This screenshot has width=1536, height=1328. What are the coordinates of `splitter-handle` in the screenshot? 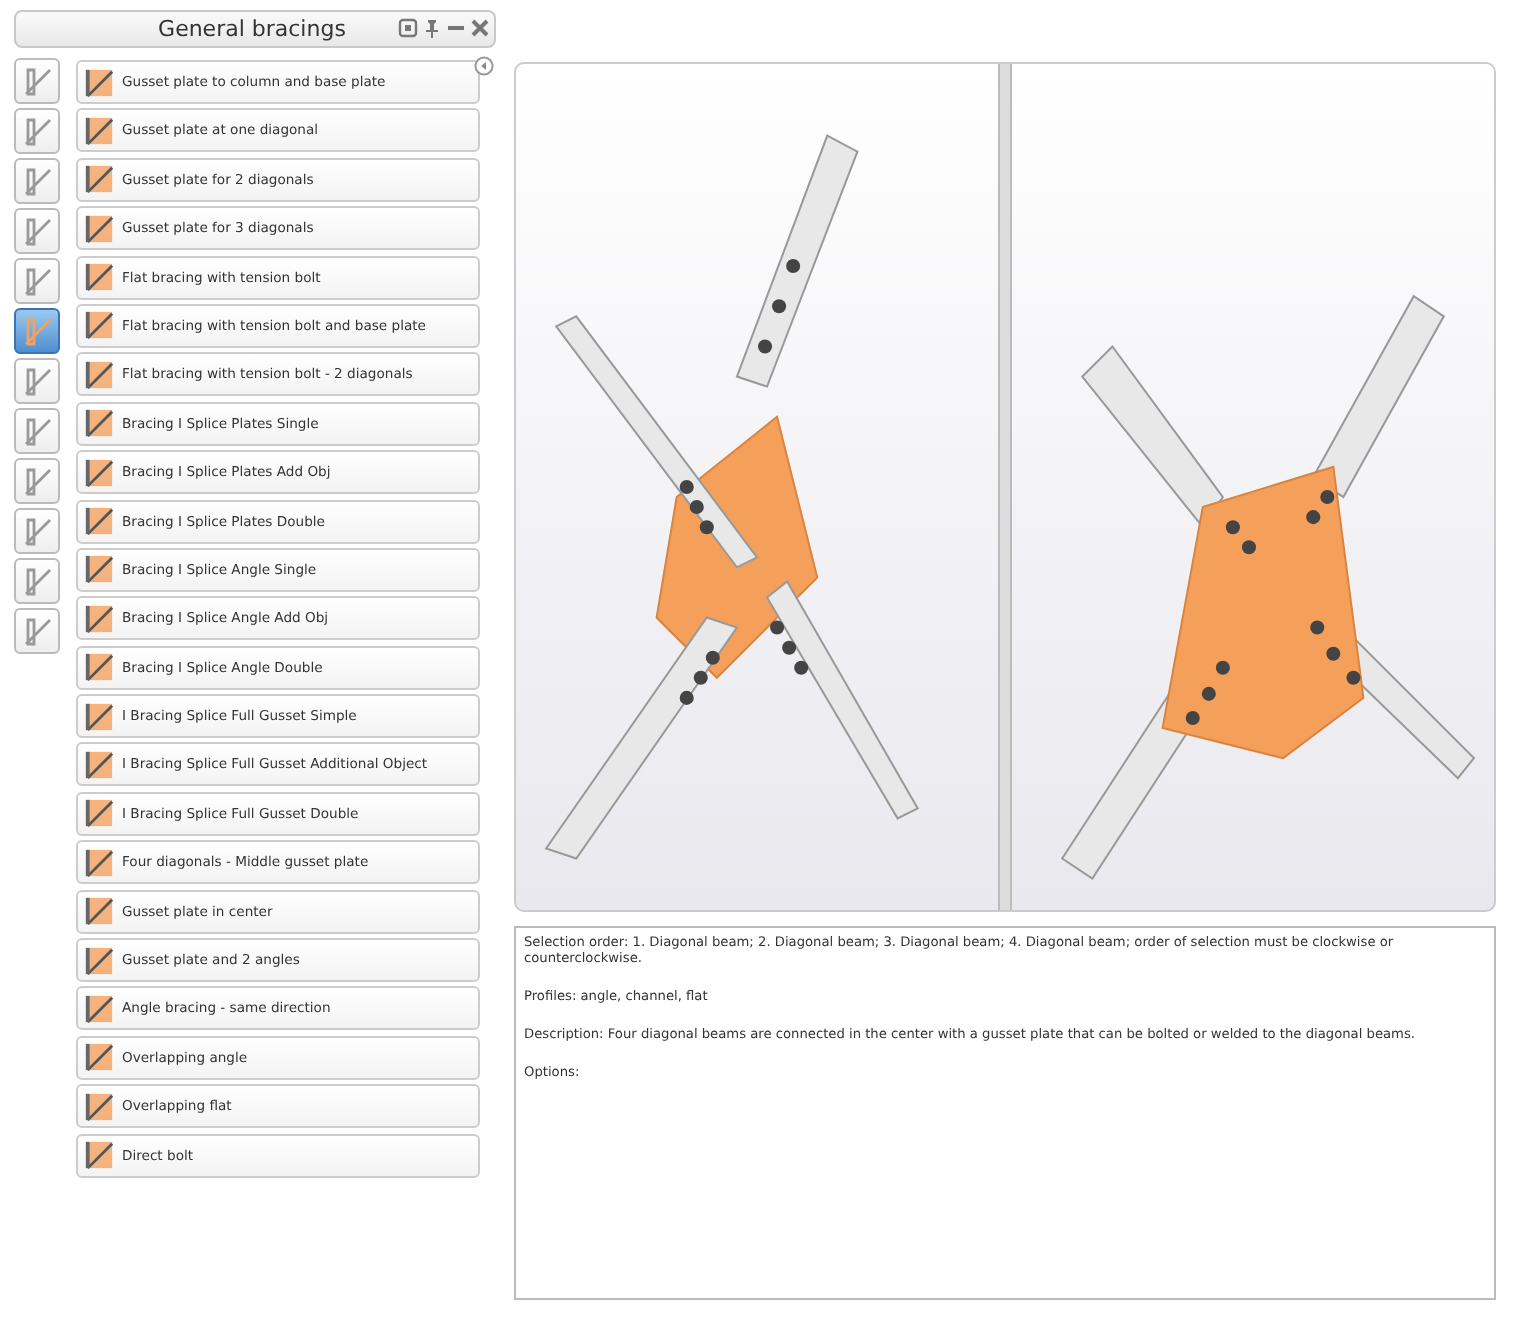 It's located at (1005, 487).